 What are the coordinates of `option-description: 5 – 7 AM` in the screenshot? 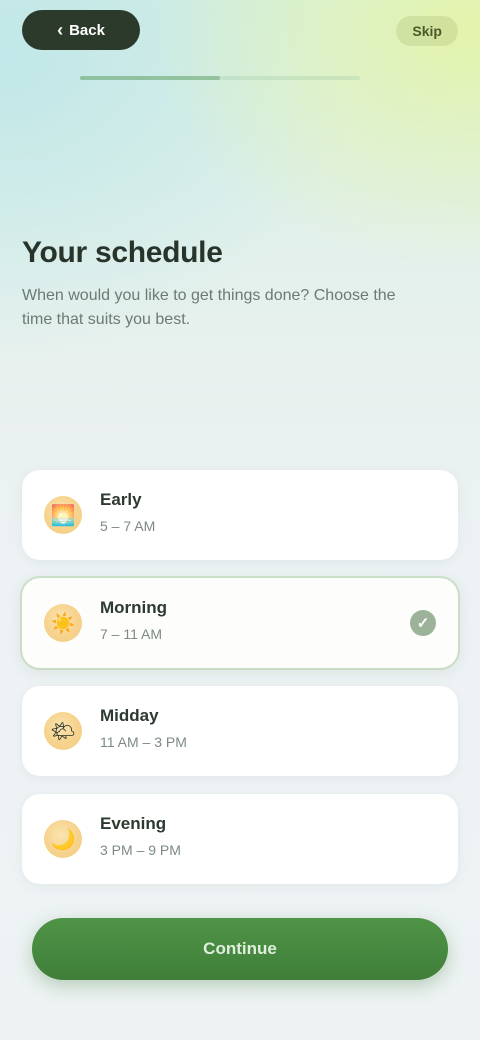 It's located at (128, 526).